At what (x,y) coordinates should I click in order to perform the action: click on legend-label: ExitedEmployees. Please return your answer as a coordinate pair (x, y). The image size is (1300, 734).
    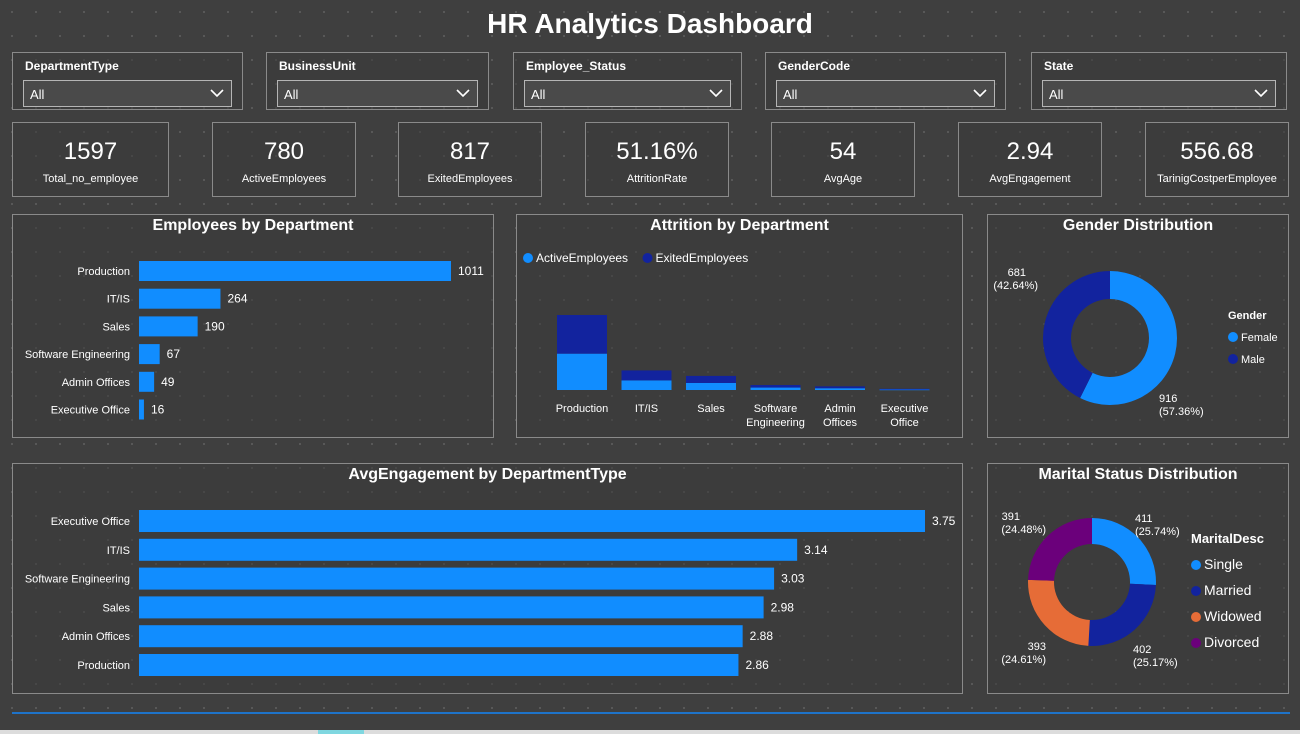
    Looking at the image, I should click on (702, 258).